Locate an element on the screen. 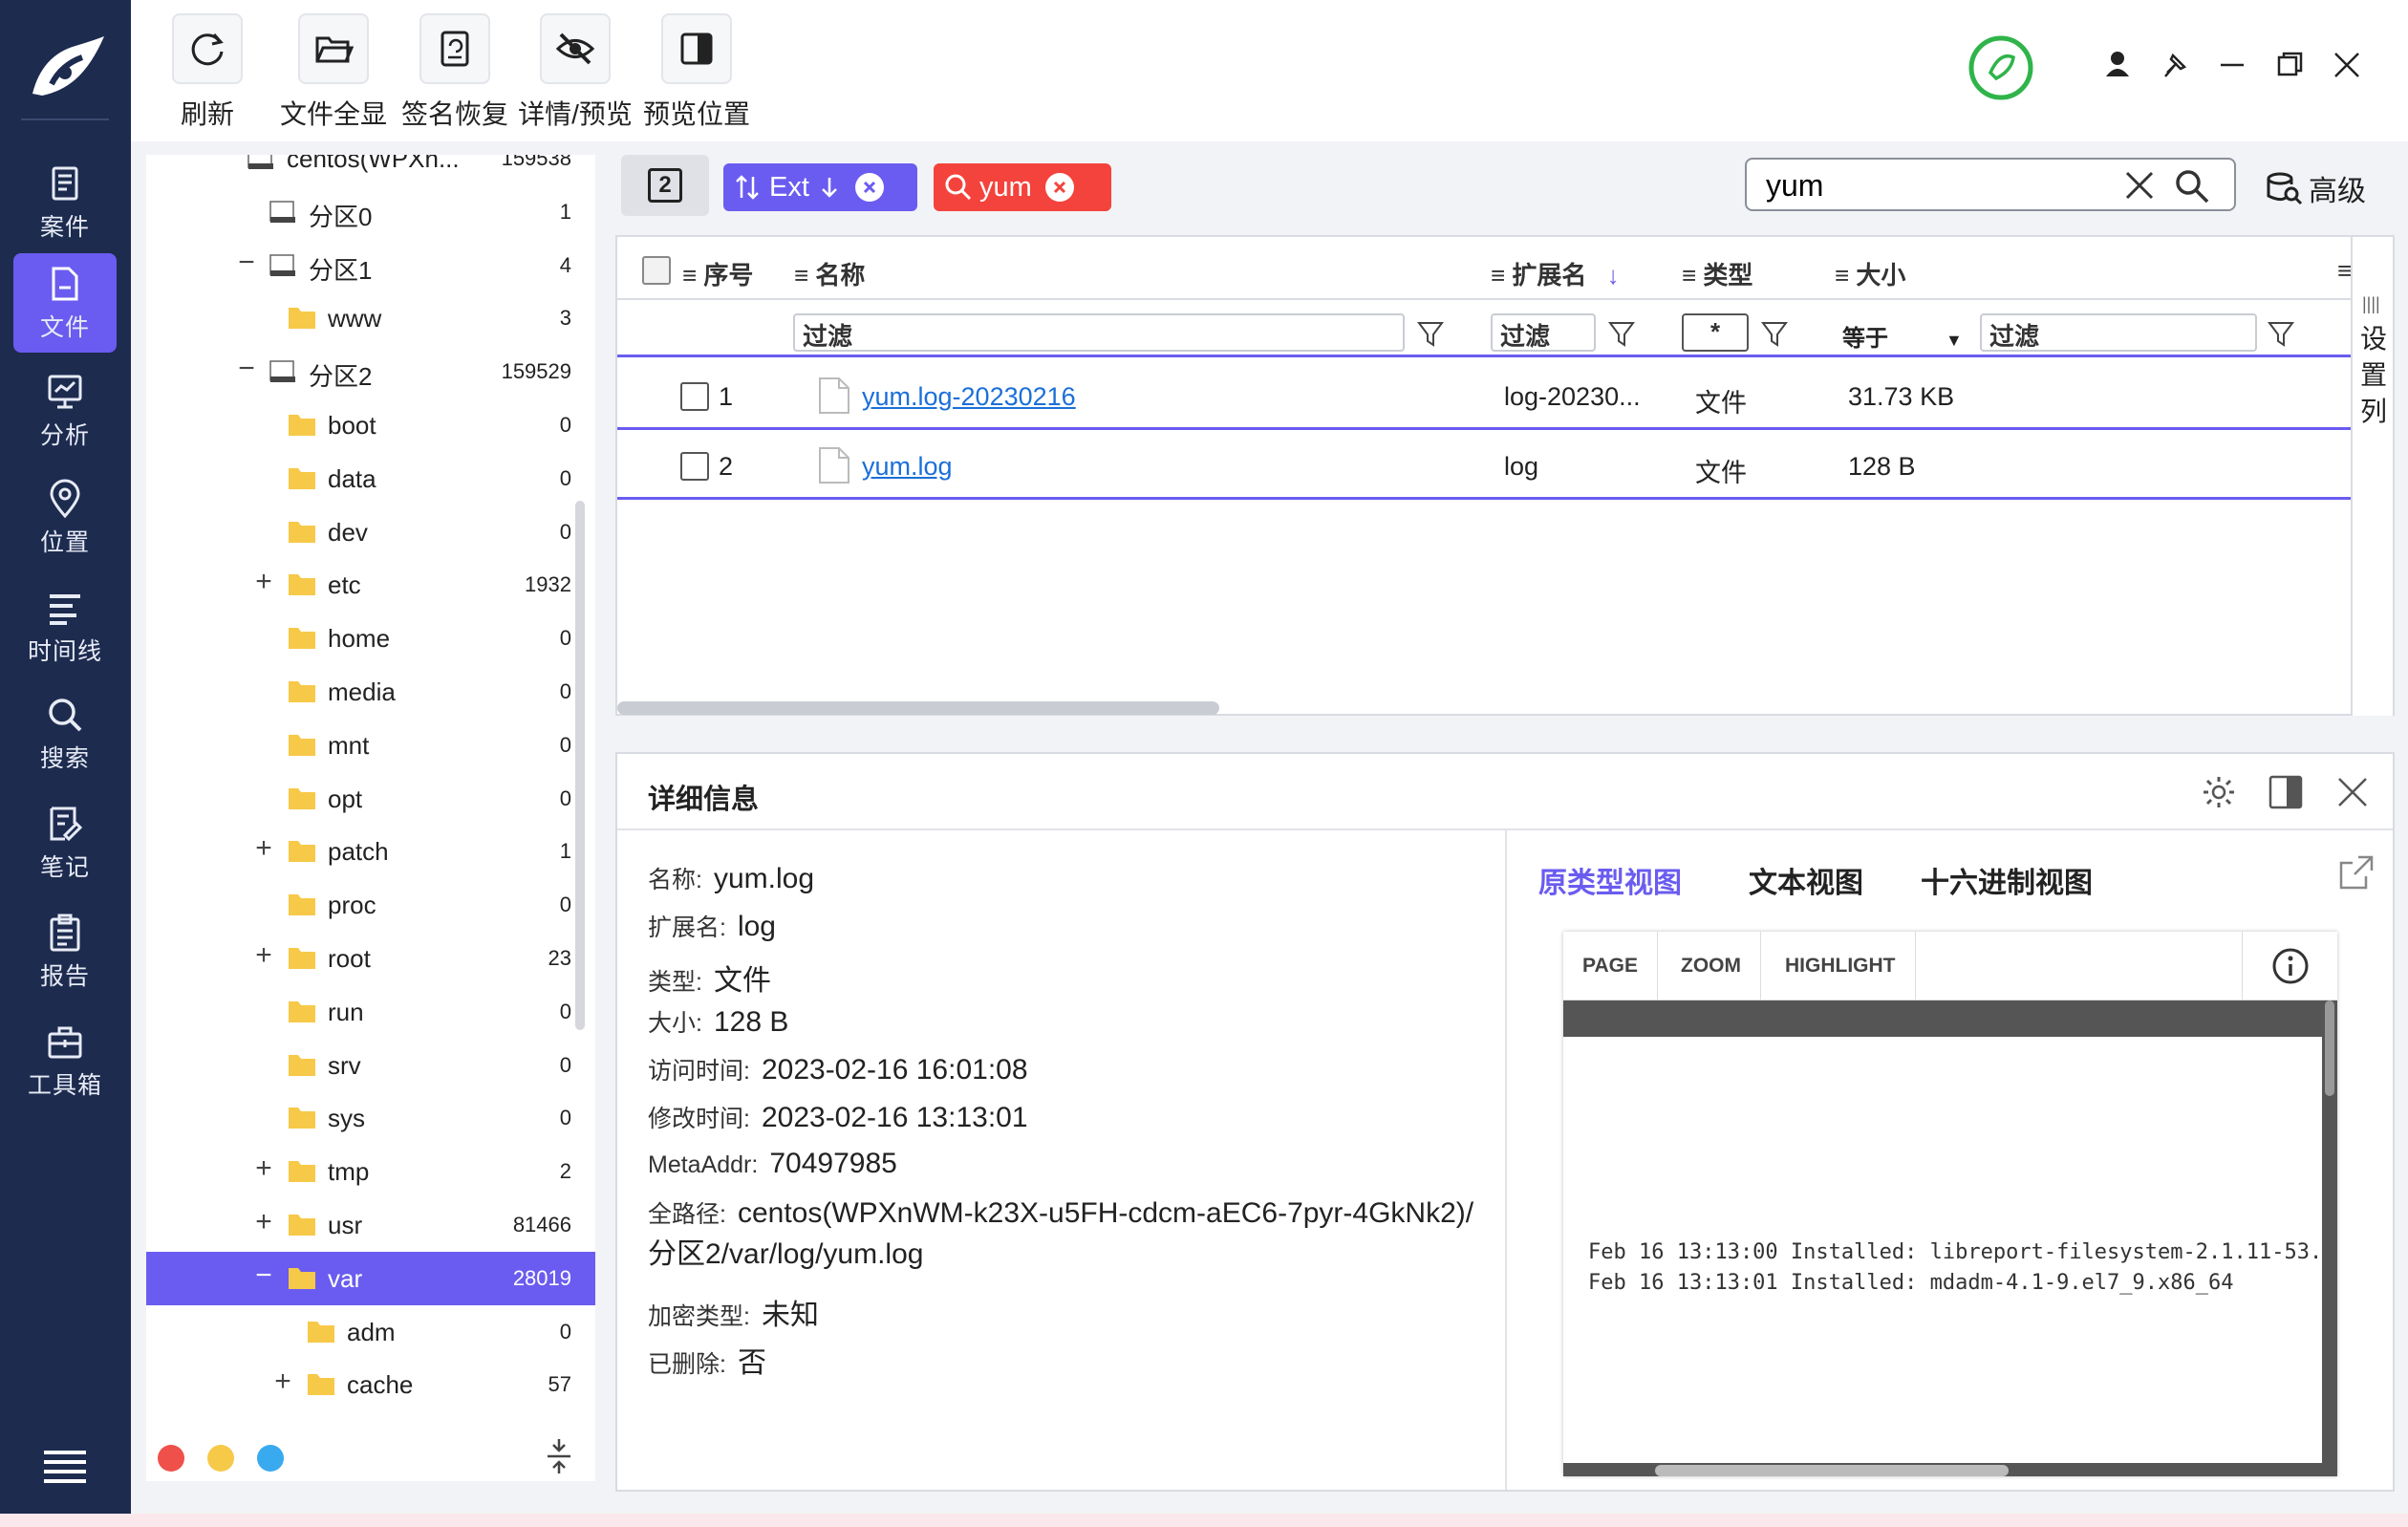 The image size is (2408, 1527). collapse-all-icon is located at coordinates (559, 1456).